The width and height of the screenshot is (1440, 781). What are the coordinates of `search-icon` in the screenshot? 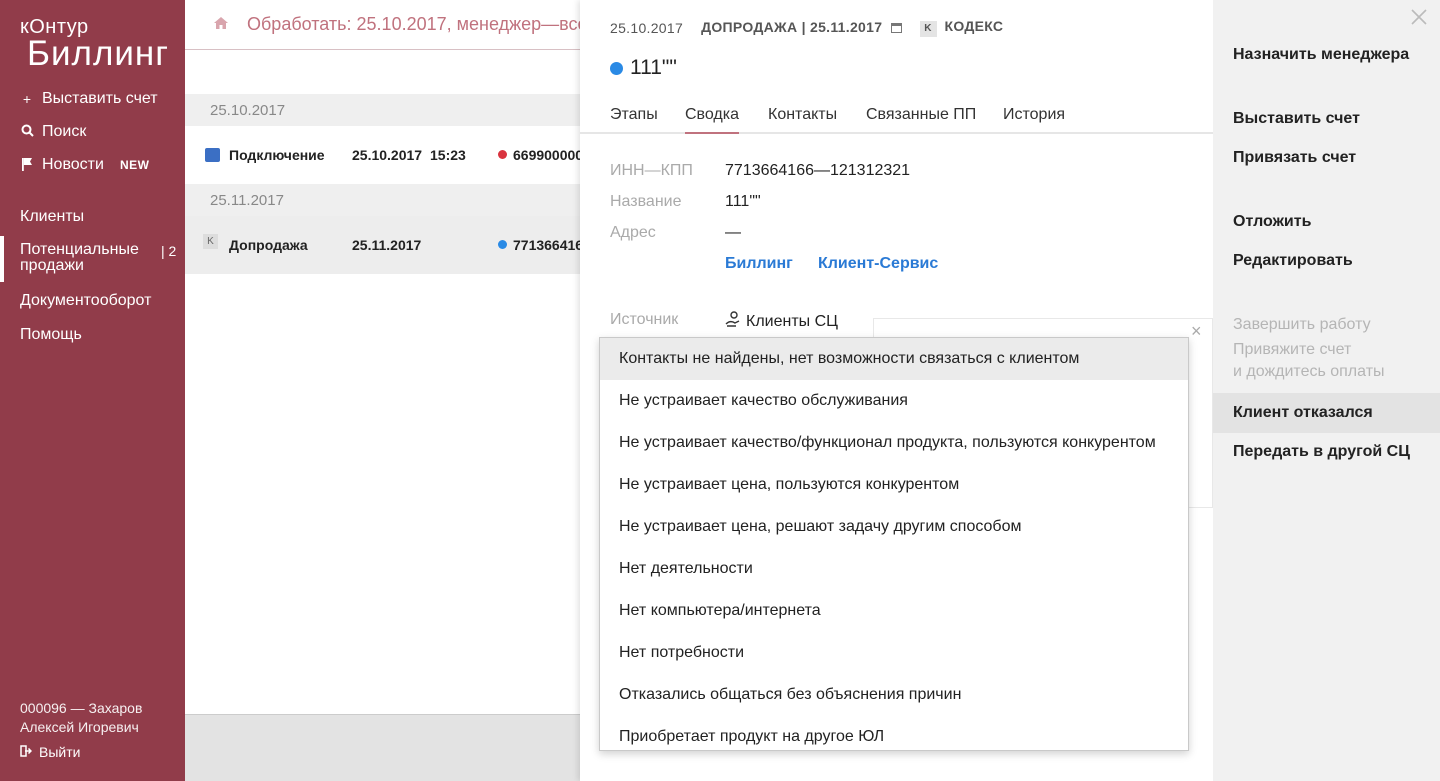 It's located at (27, 132).